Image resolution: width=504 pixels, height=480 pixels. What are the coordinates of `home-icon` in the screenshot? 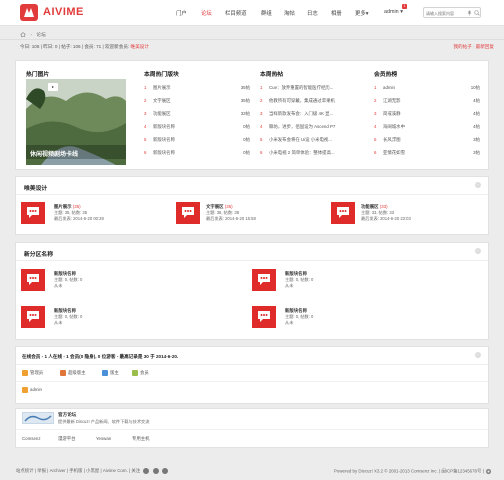 It's located at (23, 34).